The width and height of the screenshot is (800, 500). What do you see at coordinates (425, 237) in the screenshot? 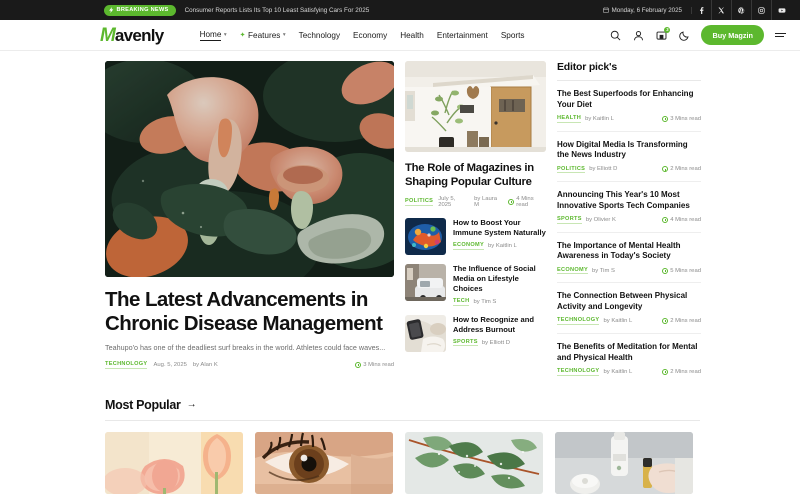
I see `list-item-thumbnail` at bounding box center [425, 237].